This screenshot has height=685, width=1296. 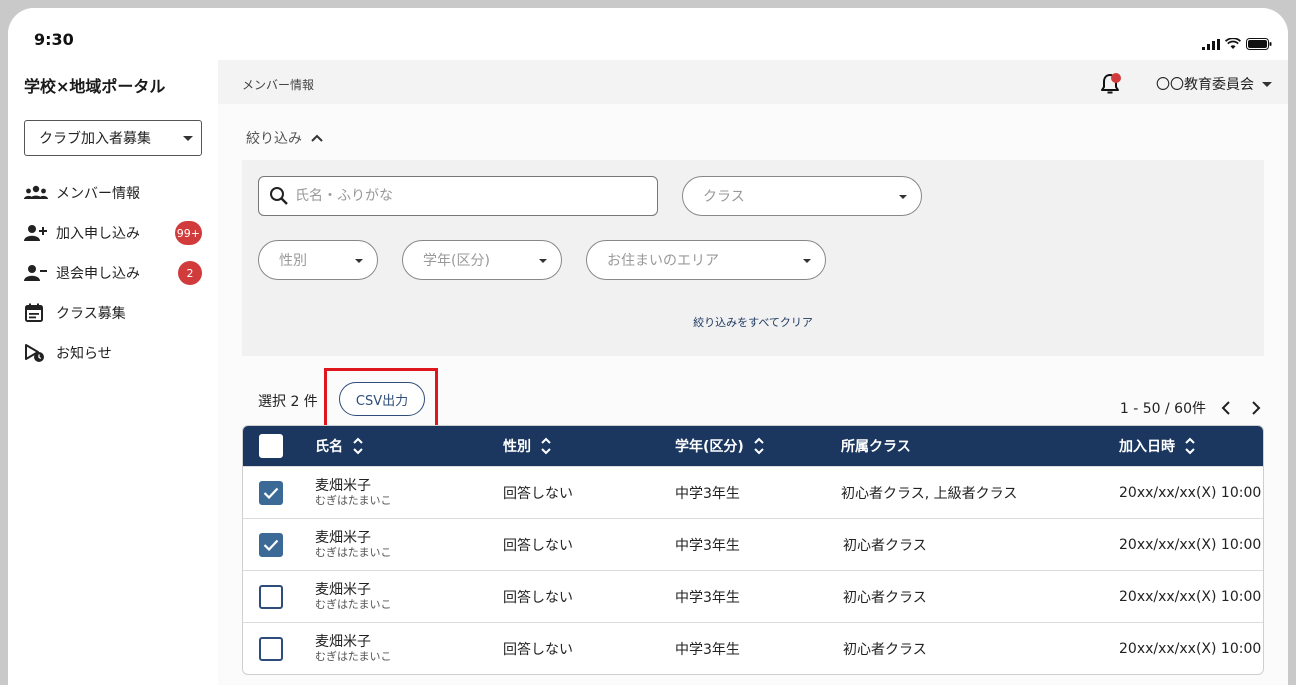 I want to click on notice-icon, so click(x=37, y=353).